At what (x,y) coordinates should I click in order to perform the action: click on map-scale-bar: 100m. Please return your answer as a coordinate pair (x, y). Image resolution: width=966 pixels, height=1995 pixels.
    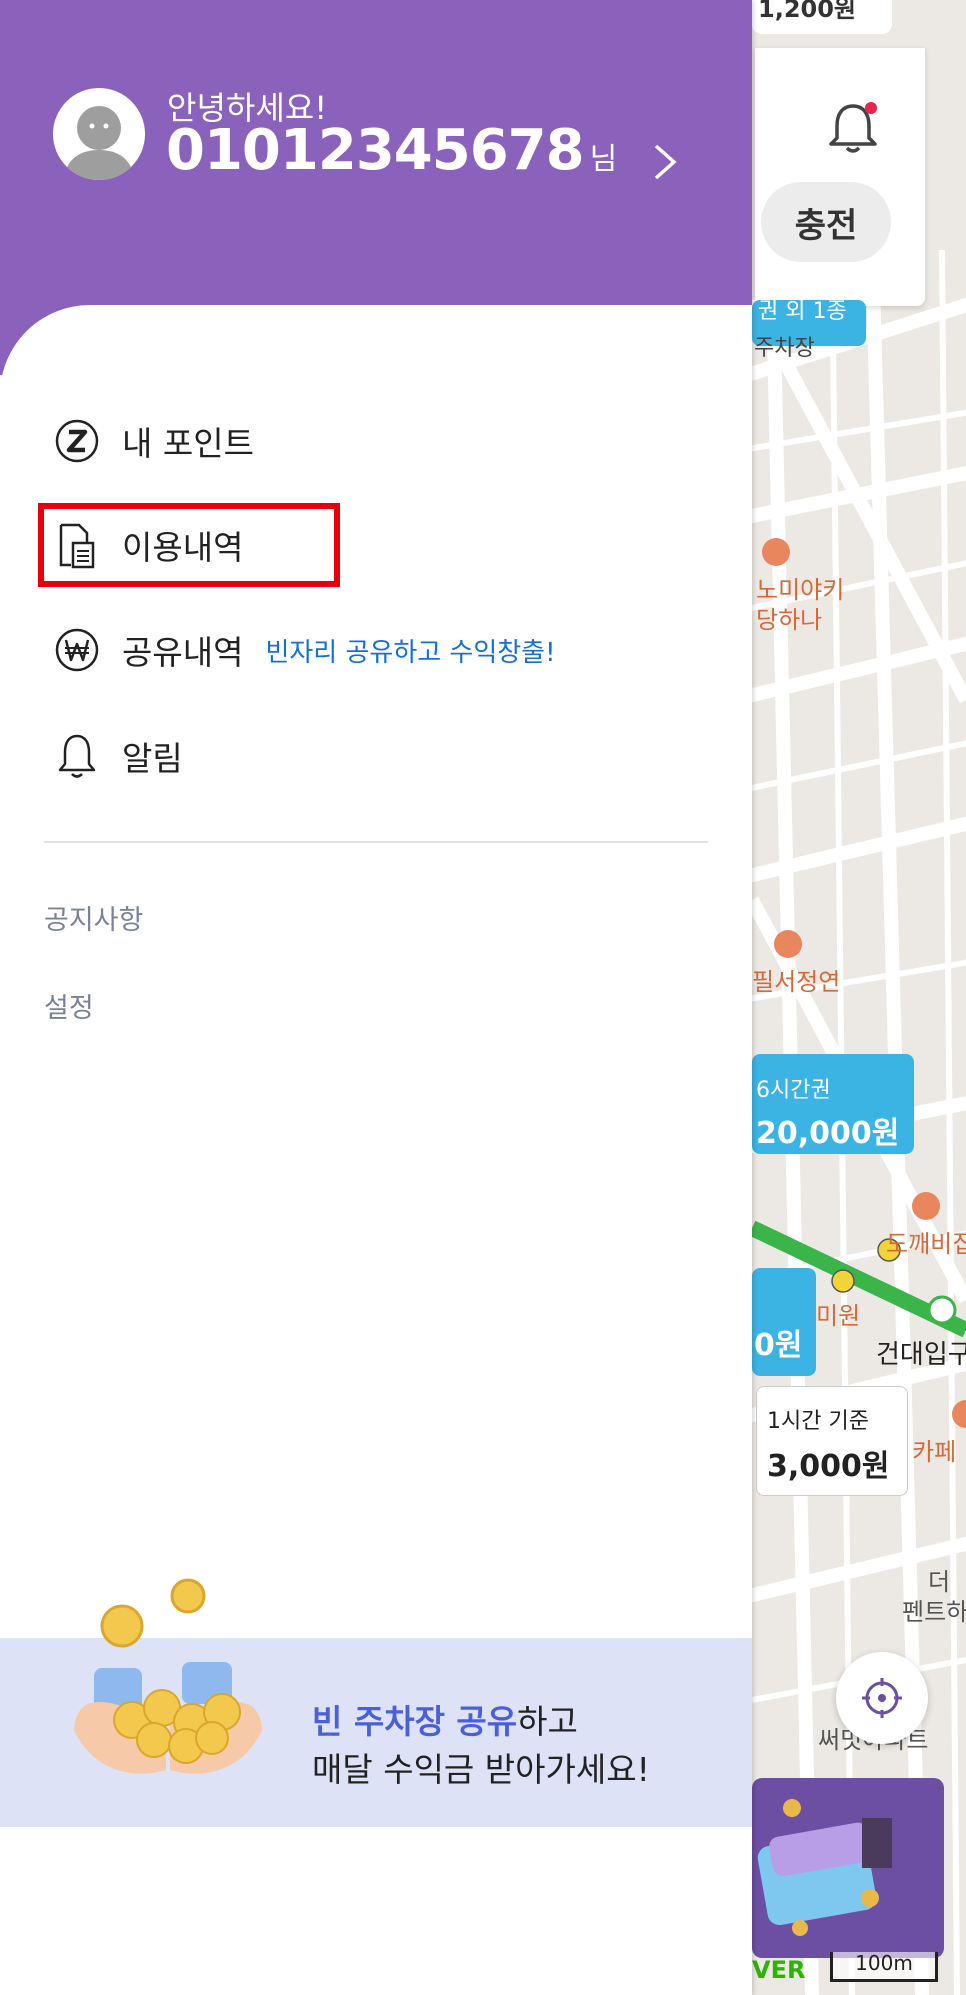
    Looking at the image, I should click on (884, 1967).